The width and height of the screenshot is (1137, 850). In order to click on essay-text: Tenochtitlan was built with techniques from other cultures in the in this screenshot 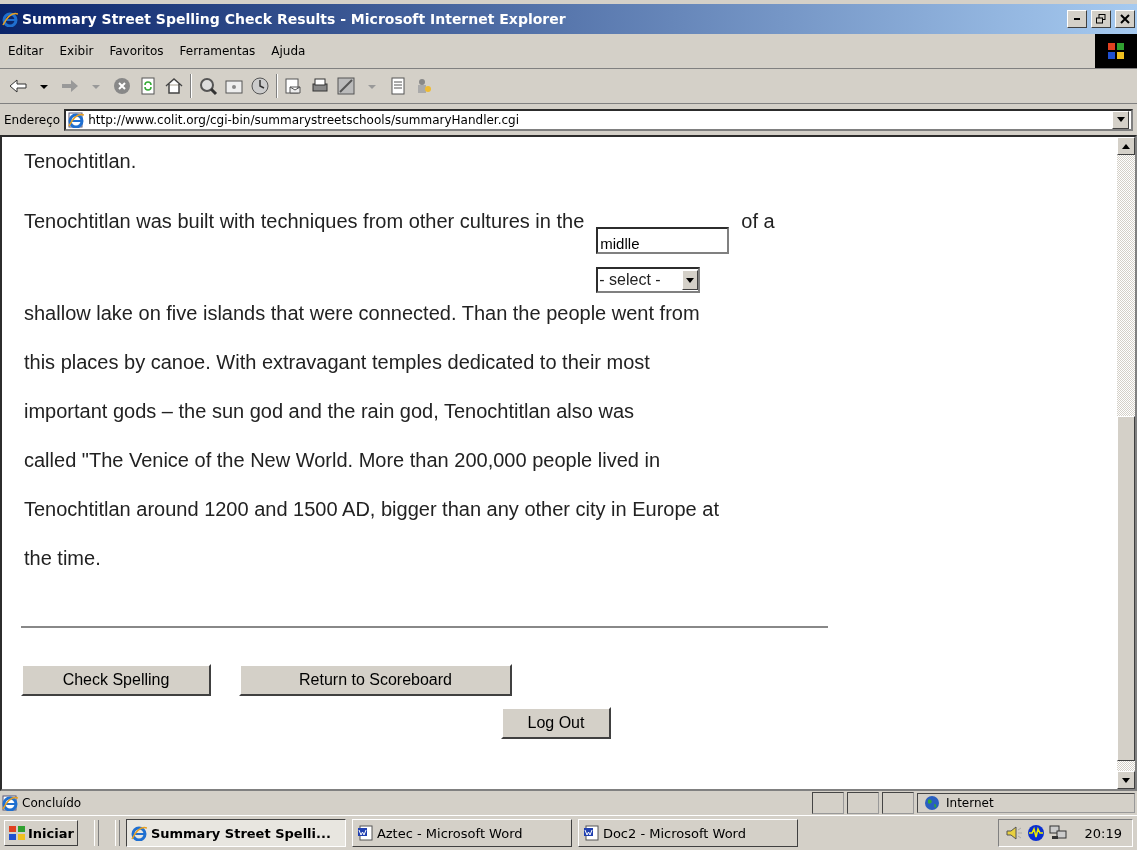, I will do `click(304, 221)`.